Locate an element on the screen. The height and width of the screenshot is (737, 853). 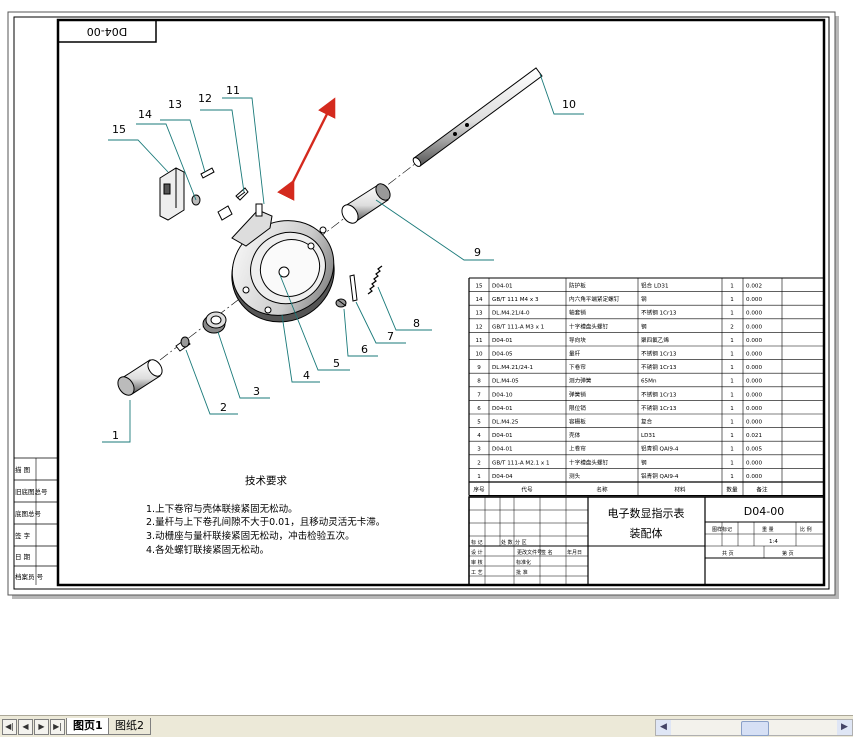
scroll-left-button: ◀ is located at coordinates (663, 727).